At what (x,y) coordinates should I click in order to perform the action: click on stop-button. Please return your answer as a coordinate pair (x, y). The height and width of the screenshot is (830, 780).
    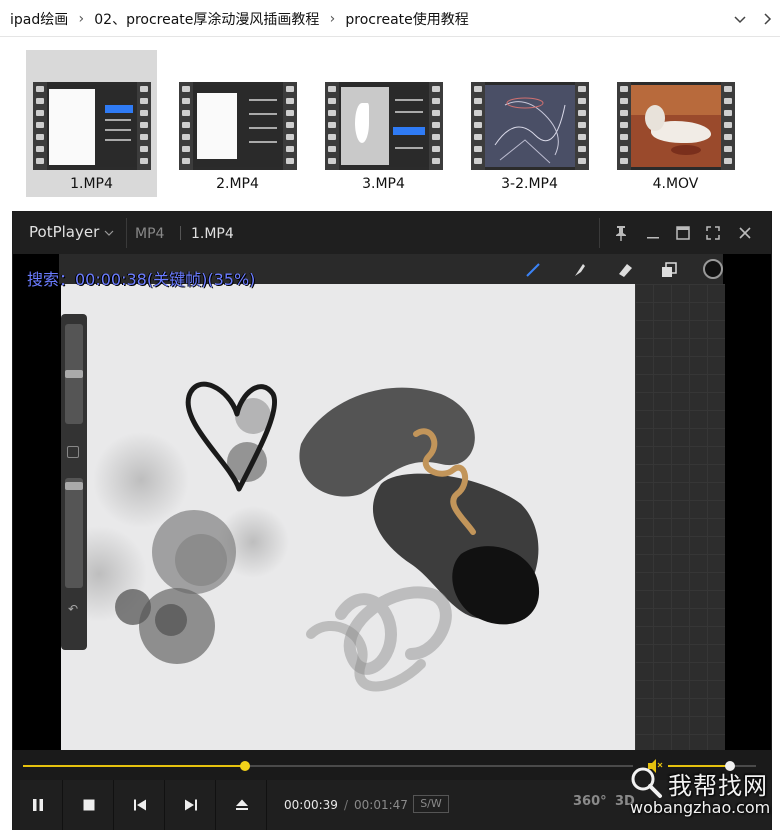
    Looking at the image, I should click on (89, 805).